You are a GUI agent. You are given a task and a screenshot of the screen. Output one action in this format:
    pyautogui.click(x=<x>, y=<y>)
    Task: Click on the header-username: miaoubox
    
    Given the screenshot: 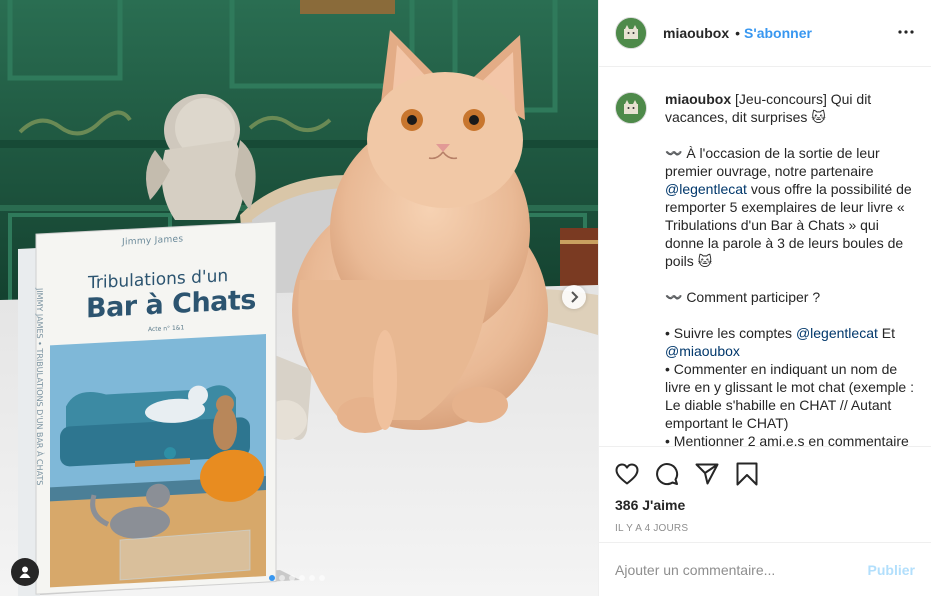 What is the action you would take?
    pyautogui.click(x=696, y=33)
    